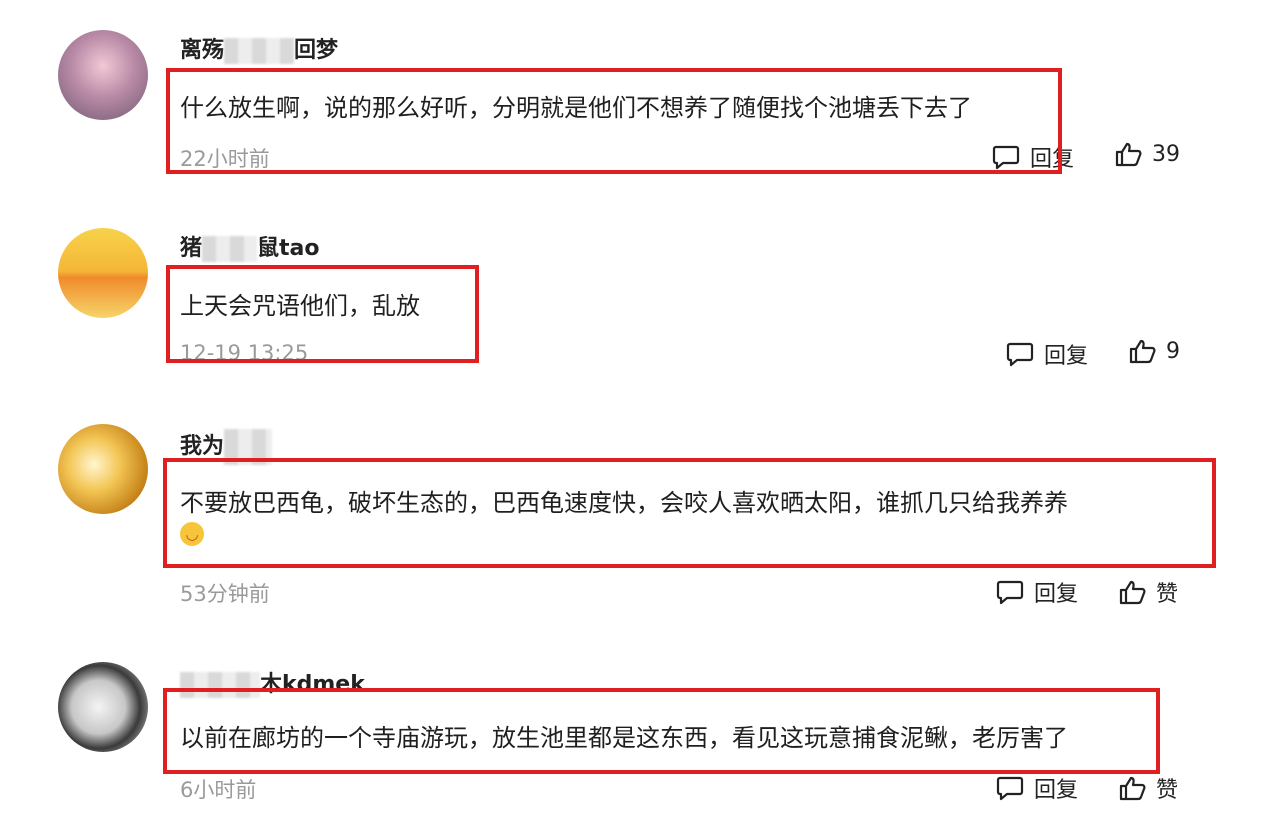 The width and height of the screenshot is (1282, 814). What do you see at coordinates (1147, 154) in the screenshot?
I see `like-button: 39` at bounding box center [1147, 154].